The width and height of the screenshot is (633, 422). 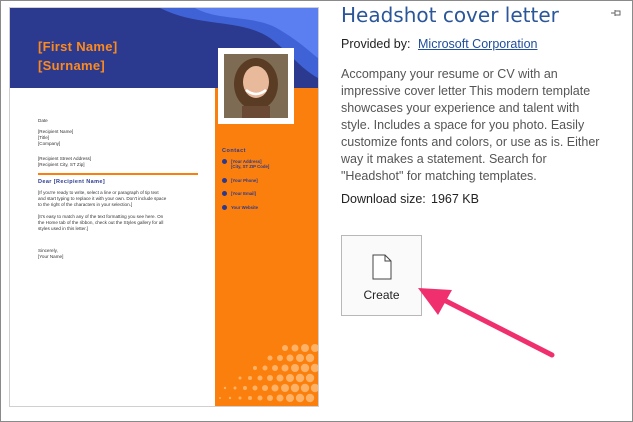 I want to click on contact-address: [Your Address] [City, ST ZIP Code], so click(x=245, y=164).